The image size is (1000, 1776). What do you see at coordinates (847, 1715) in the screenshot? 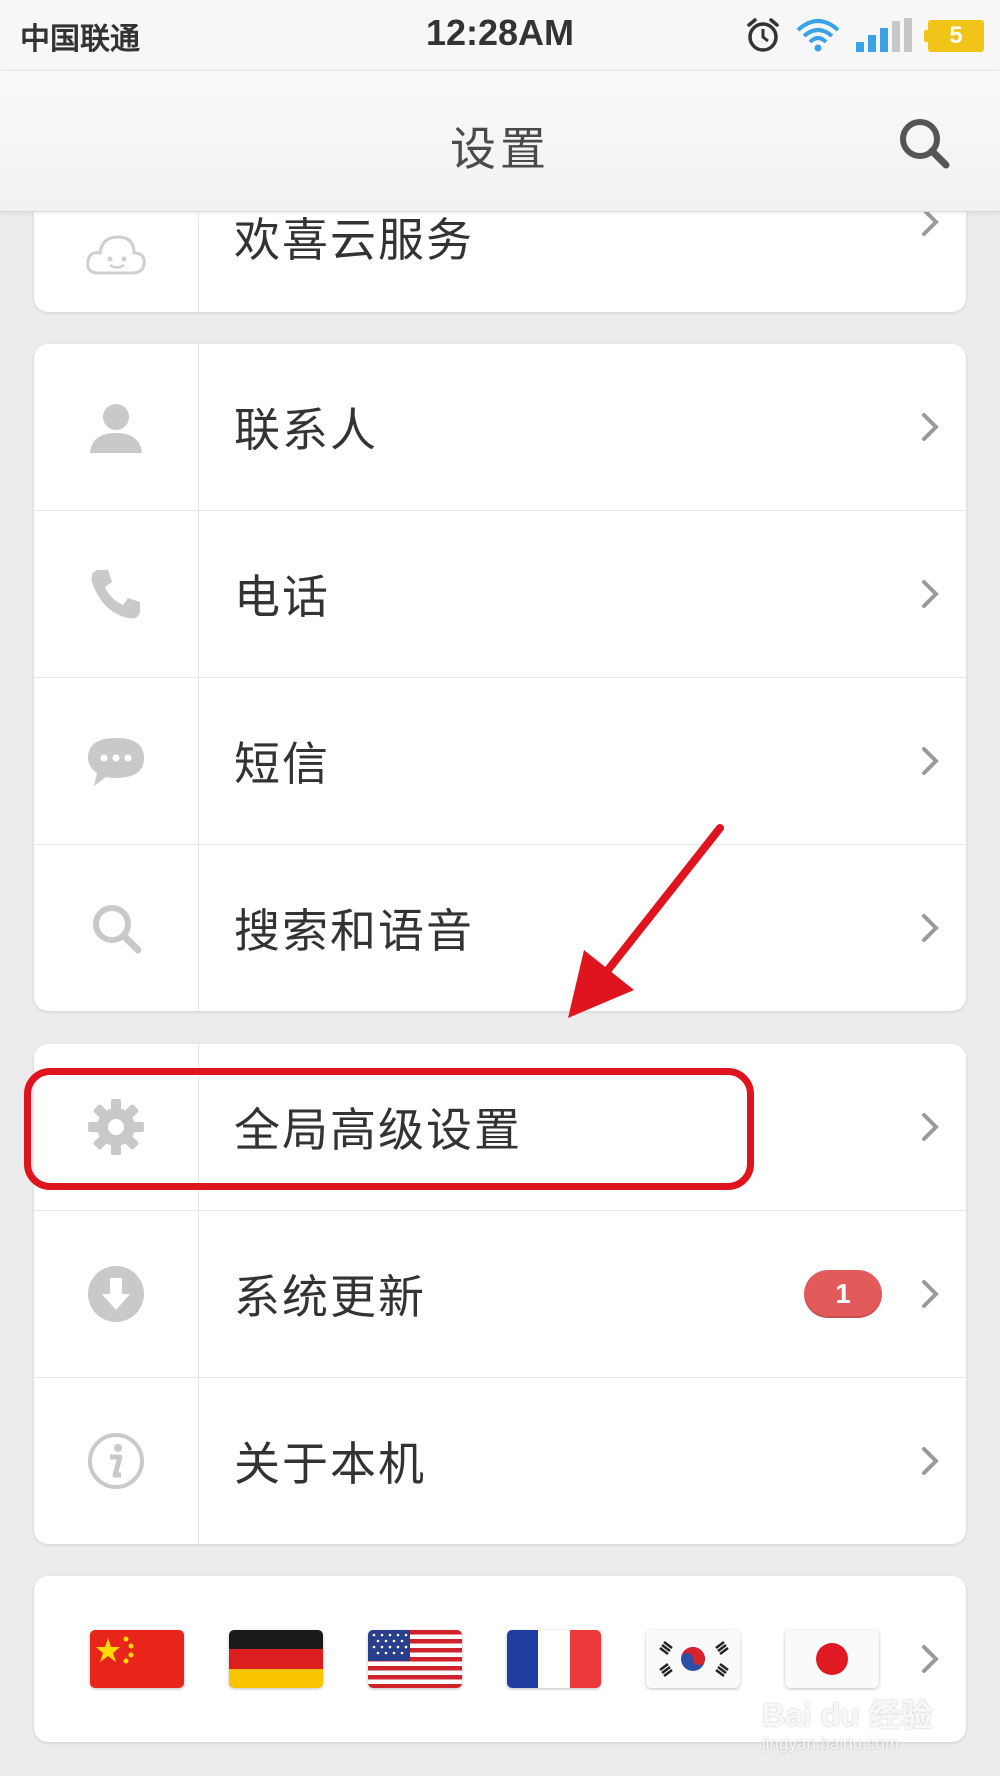
I see `watermark-brand: Bai du 经验` at bounding box center [847, 1715].